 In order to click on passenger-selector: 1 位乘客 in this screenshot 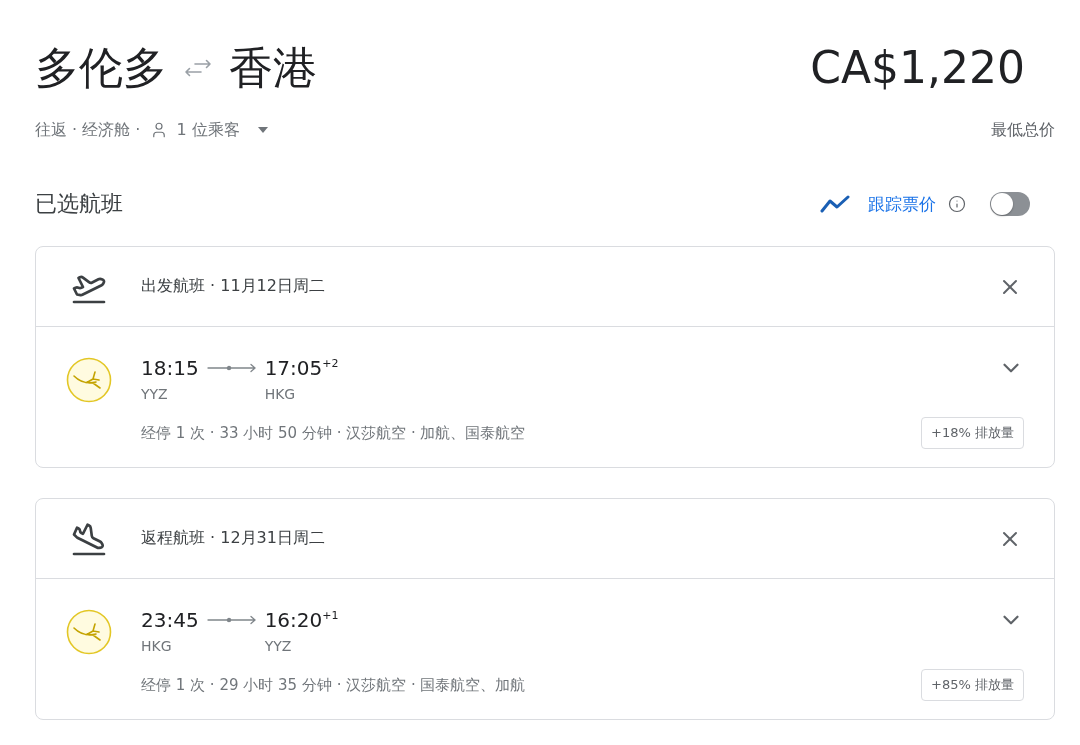, I will do `click(209, 130)`.